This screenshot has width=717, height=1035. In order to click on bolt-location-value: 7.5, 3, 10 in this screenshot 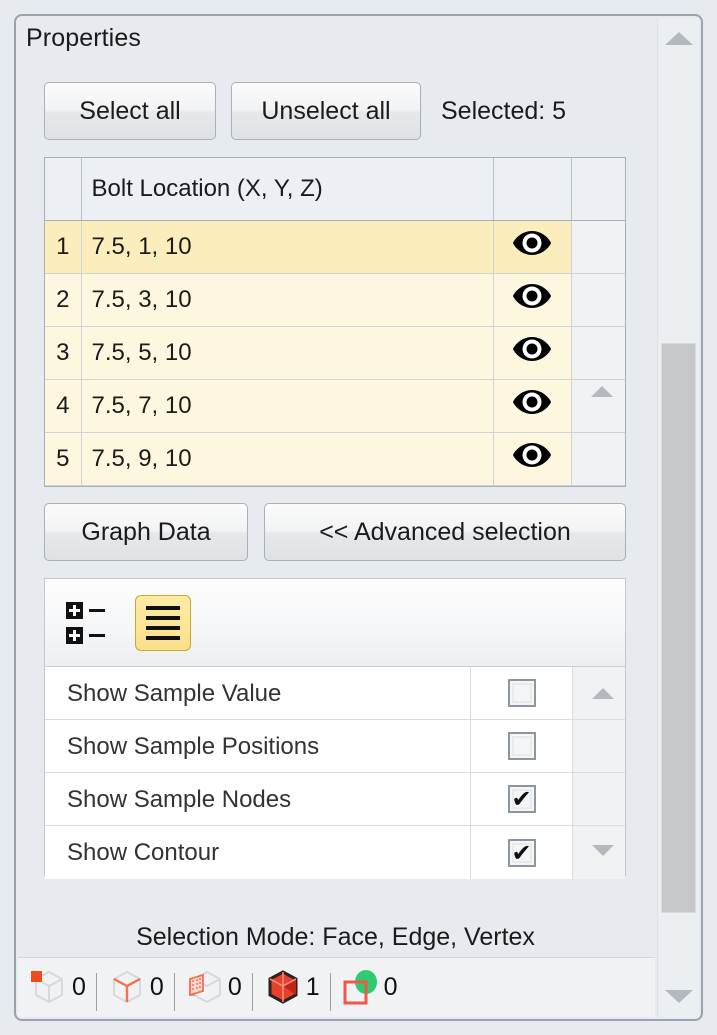, I will do `click(287, 300)`.